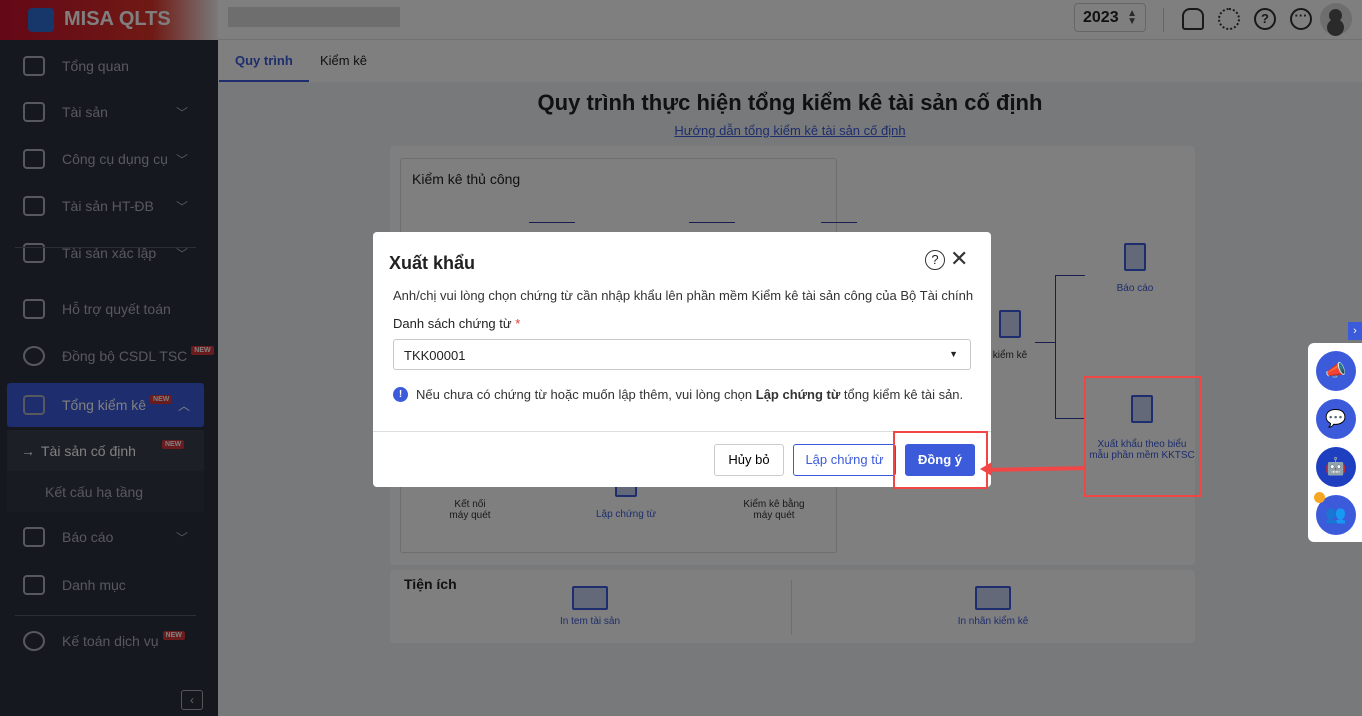 The width and height of the screenshot is (1362, 716). Describe the element at coordinates (953, 354) in the screenshot. I see `caret-down-icon: ▼` at that location.